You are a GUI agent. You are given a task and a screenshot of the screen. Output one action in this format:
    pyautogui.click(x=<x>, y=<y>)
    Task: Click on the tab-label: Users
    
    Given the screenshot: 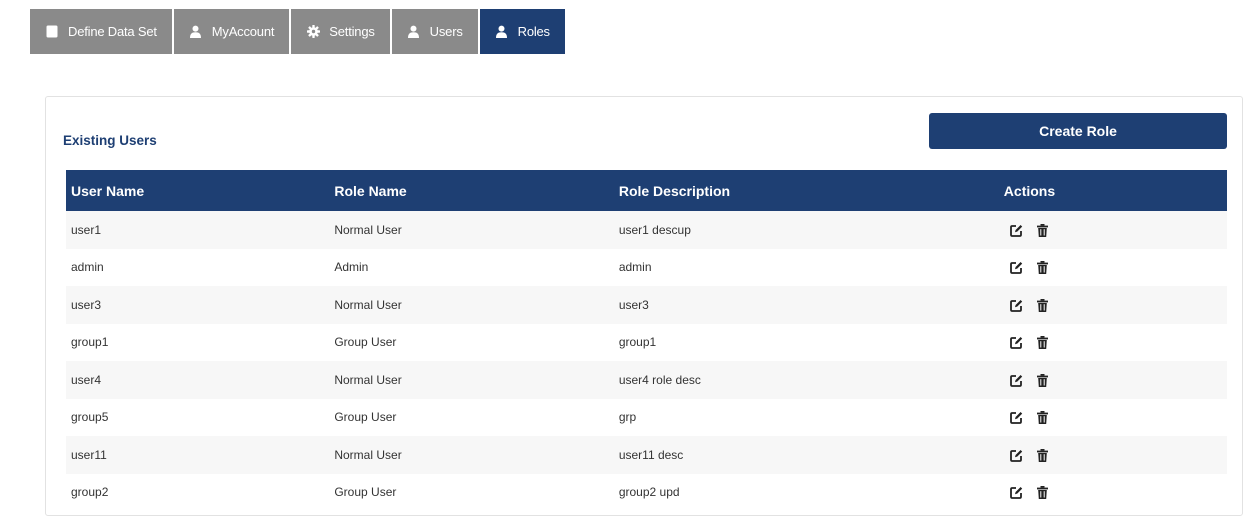 What is the action you would take?
    pyautogui.click(x=446, y=31)
    